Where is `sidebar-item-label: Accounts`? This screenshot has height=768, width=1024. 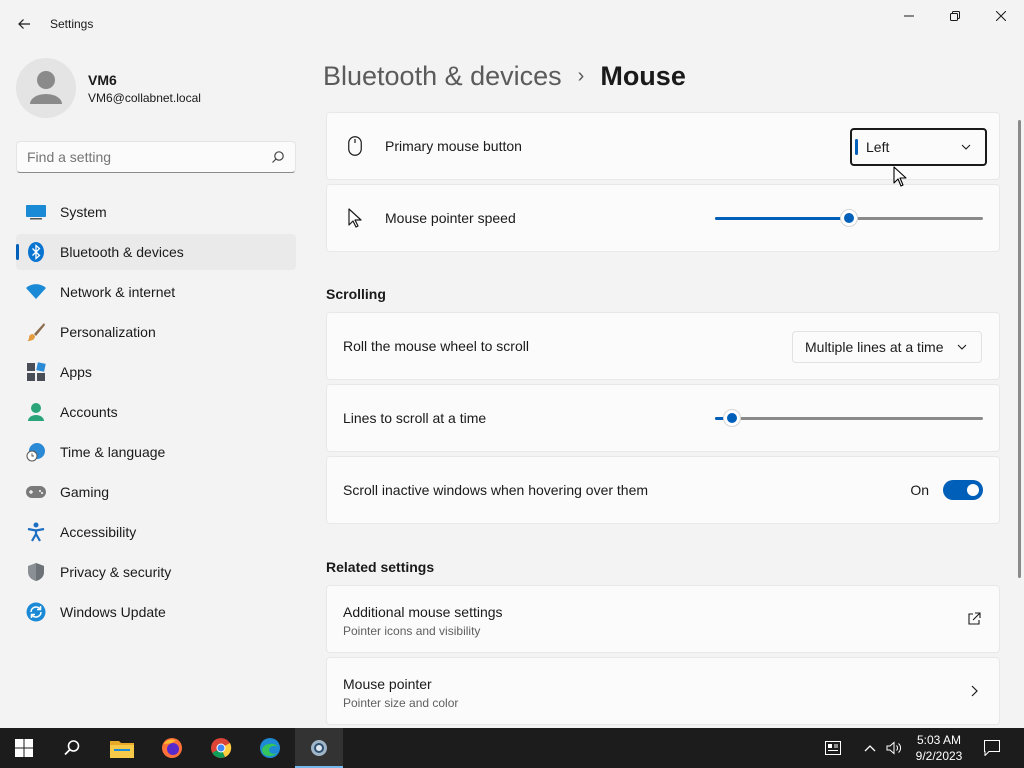
sidebar-item-label: Accounts is located at coordinates (89, 412).